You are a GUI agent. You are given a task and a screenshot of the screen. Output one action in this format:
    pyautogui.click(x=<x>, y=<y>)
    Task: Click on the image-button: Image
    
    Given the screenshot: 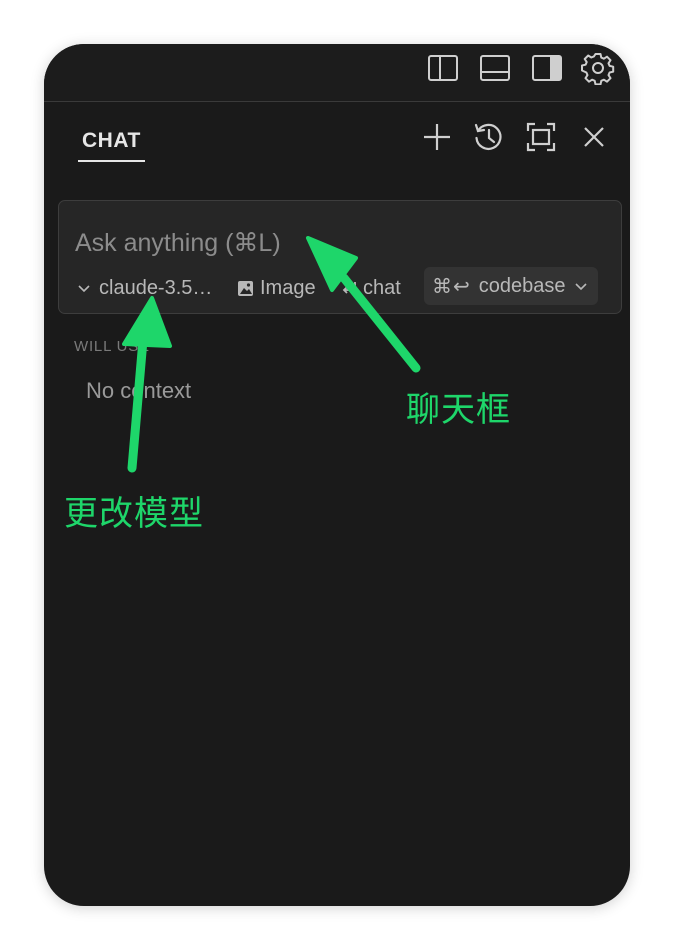 What is the action you would take?
    pyautogui.click(x=276, y=288)
    